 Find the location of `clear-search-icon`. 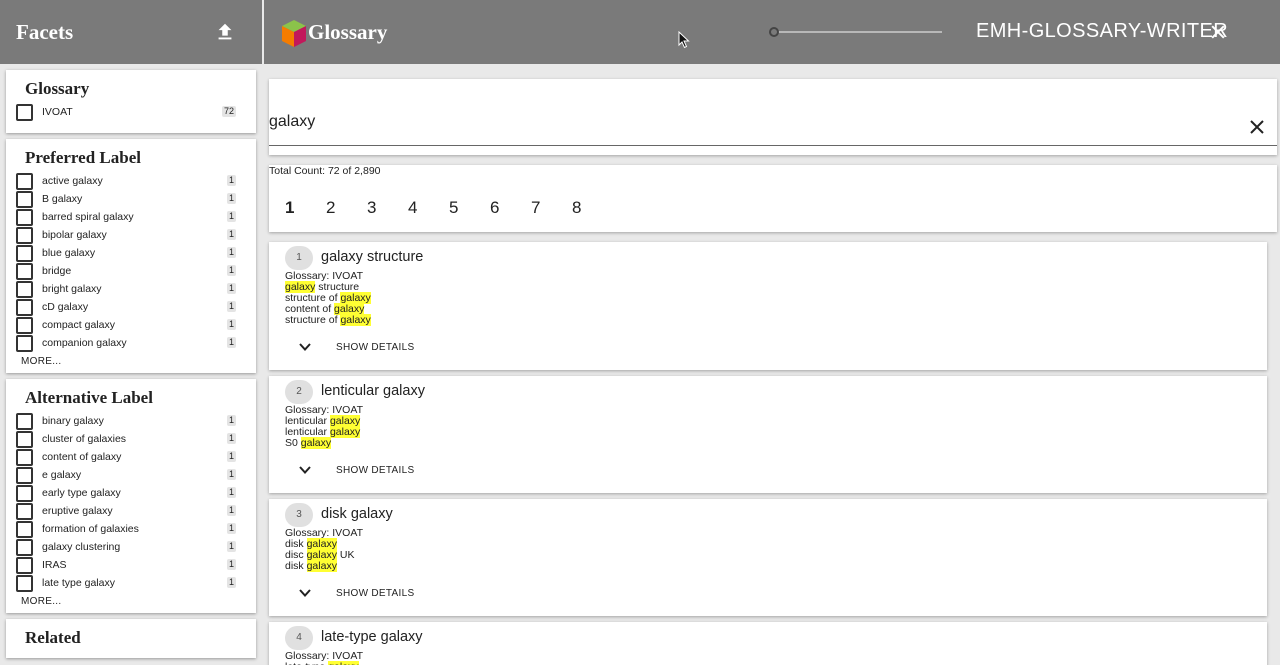

clear-search-icon is located at coordinates (1257, 127).